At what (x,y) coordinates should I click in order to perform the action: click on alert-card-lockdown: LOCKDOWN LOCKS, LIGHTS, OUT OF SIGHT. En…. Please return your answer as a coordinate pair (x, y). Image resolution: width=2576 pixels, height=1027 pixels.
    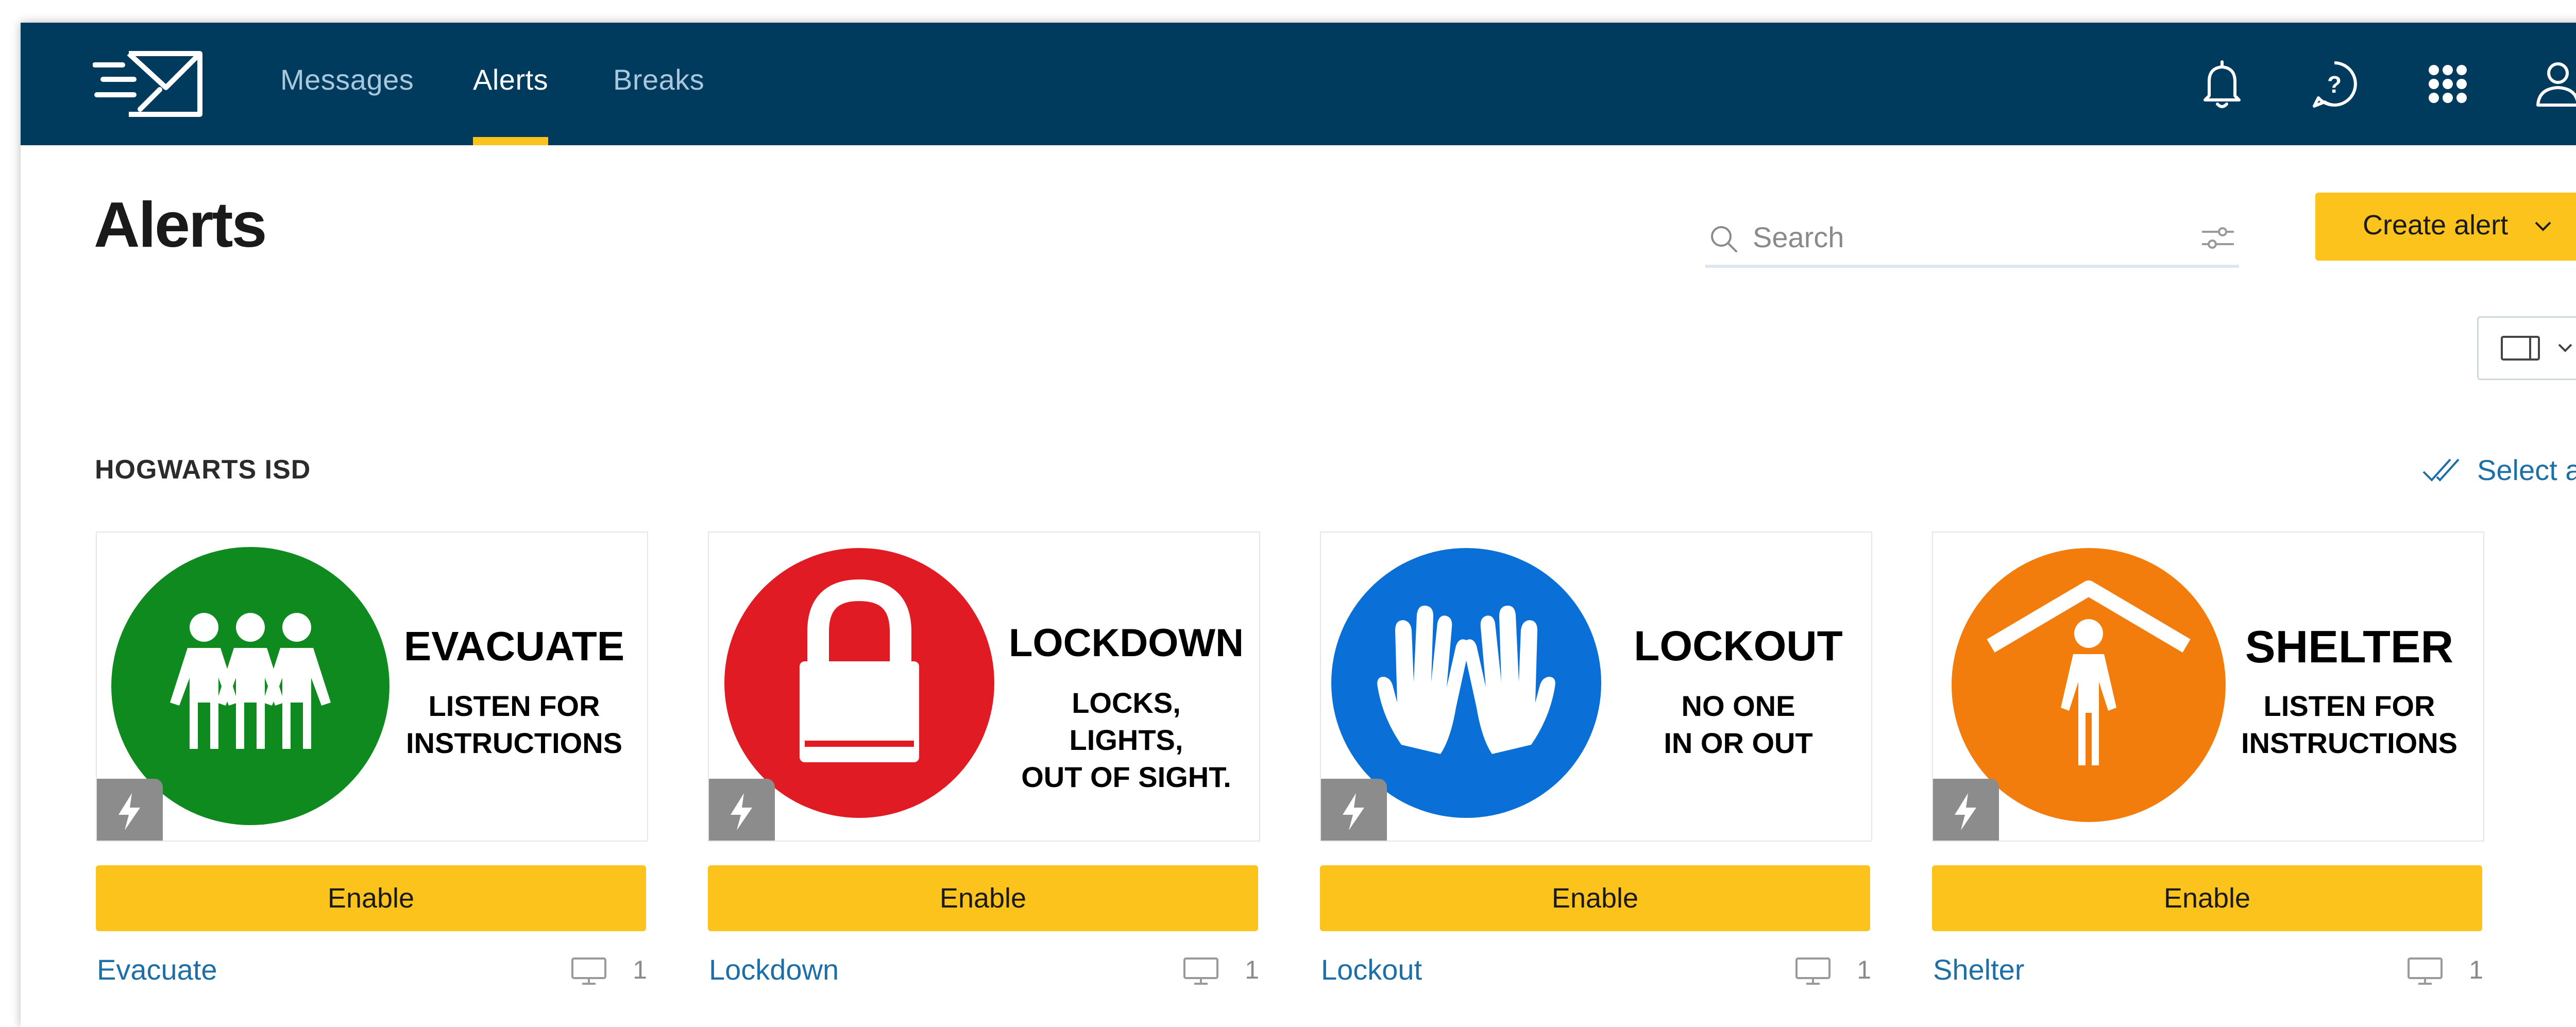
    Looking at the image, I should click on (984, 774).